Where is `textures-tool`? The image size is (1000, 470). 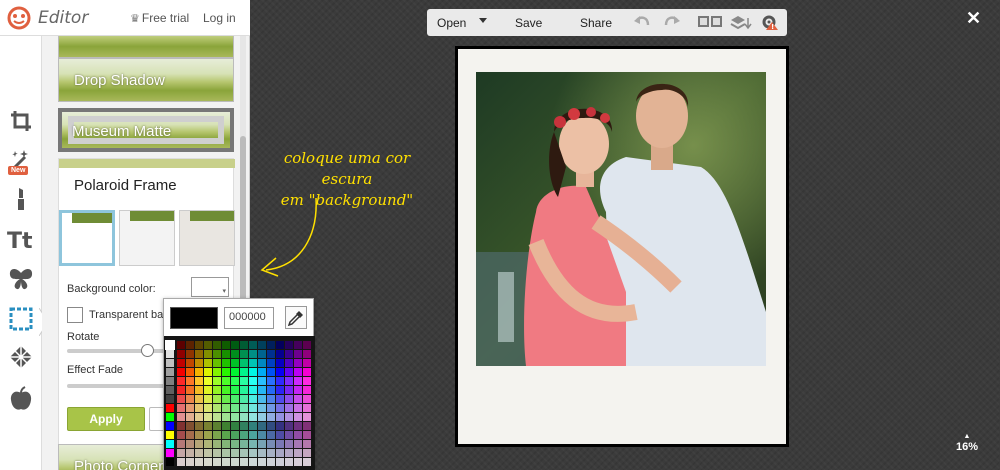
textures-tool is located at coordinates (21, 357).